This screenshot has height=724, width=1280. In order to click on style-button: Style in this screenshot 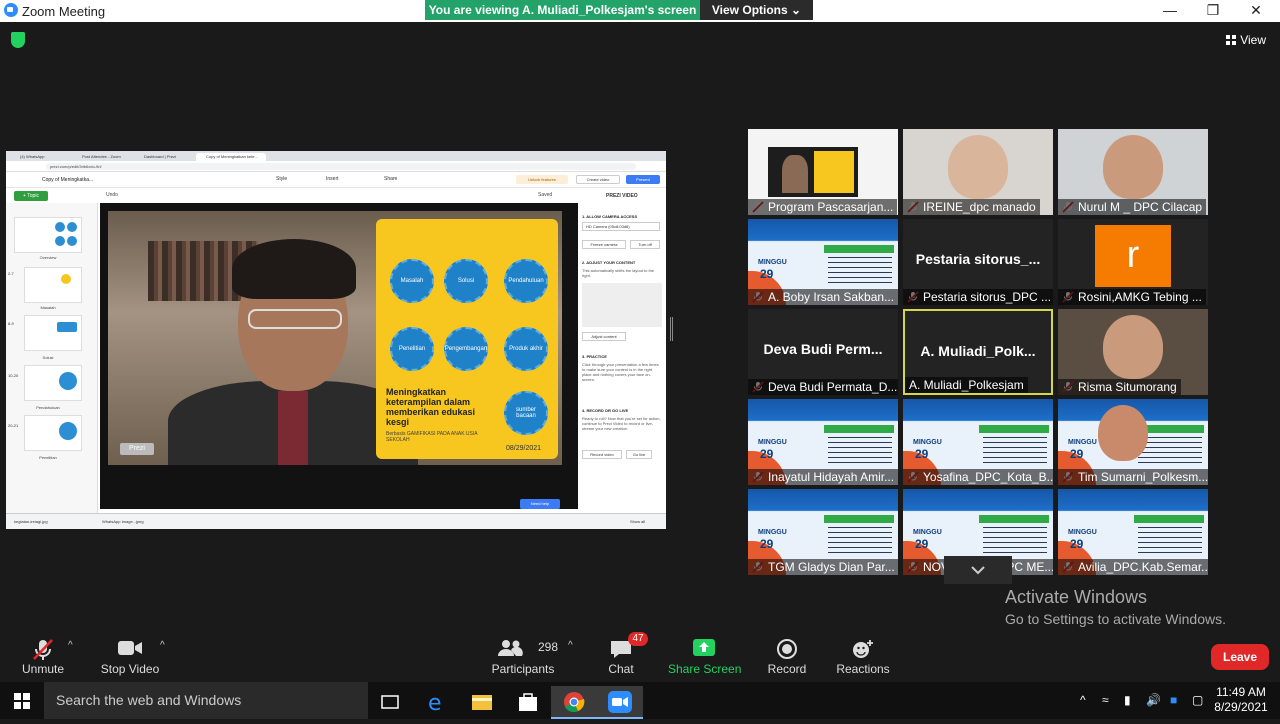, I will do `click(281, 179)`.